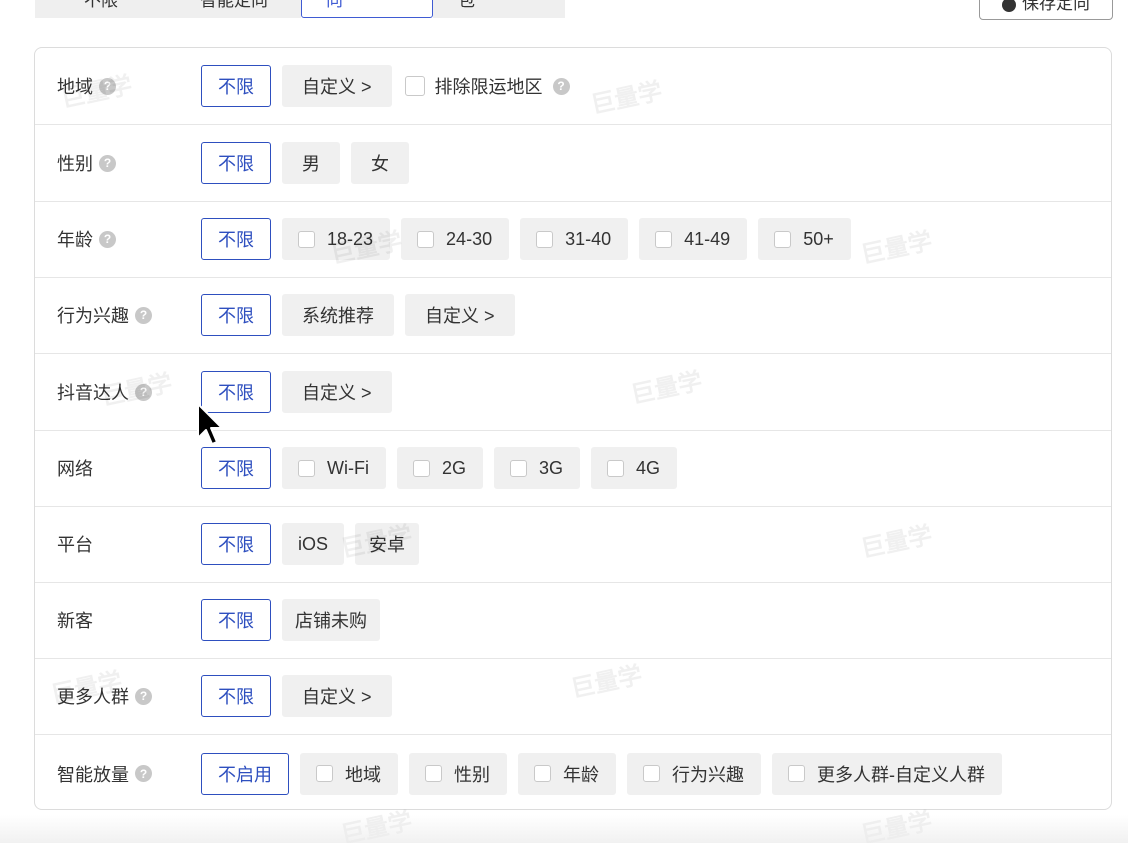  I want to click on age-option-label: 24-30, so click(469, 238).